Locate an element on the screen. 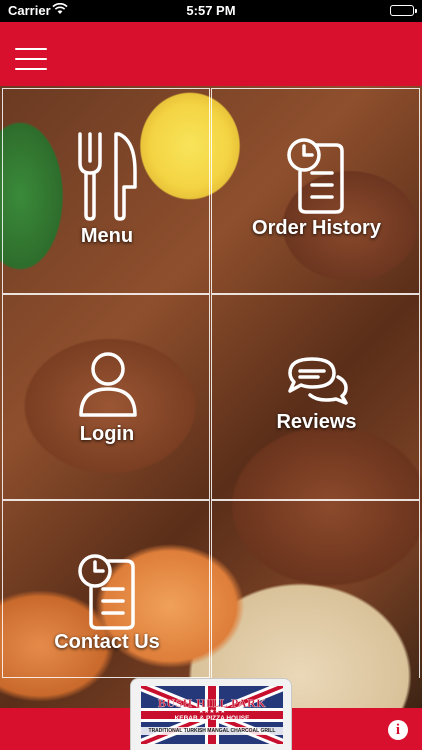  tile-contact-us: Contact Us is located at coordinates (106, 589).